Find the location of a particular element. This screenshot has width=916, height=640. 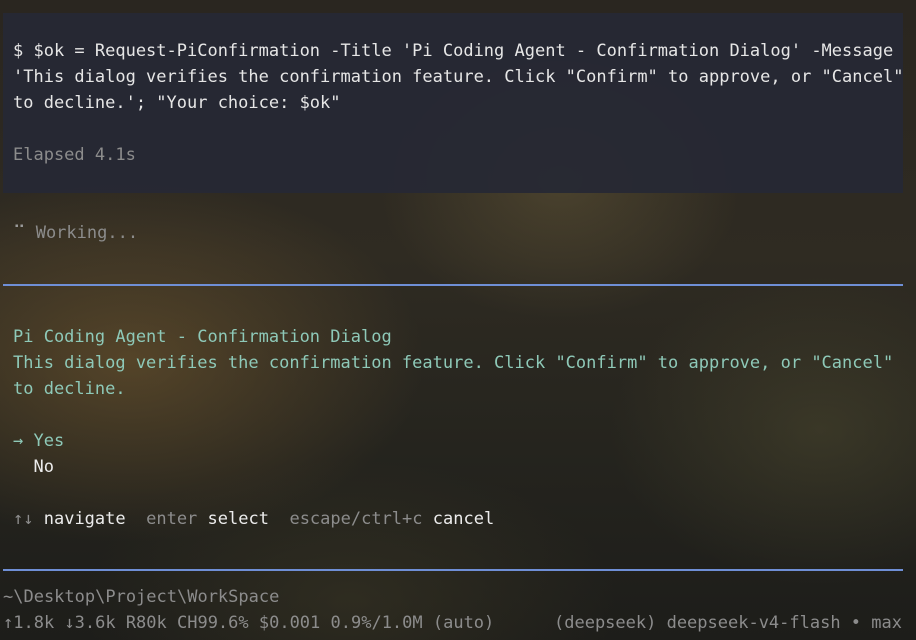

dialog-bottom-divider is located at coordinates (453, 570).